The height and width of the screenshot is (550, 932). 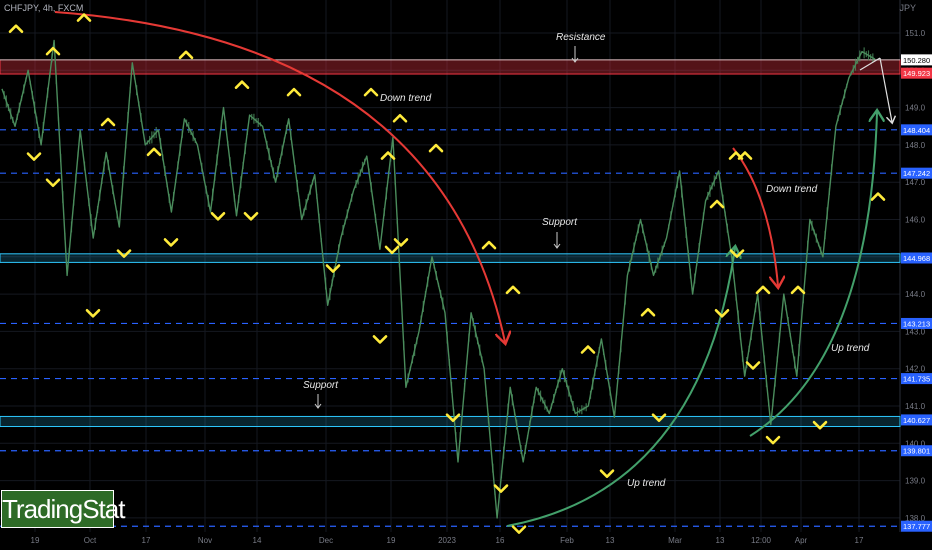 What do you see at coordinates (916, 526) in the screenshot?
I see `price-label: 137.777` at bounding box center [916, 526].